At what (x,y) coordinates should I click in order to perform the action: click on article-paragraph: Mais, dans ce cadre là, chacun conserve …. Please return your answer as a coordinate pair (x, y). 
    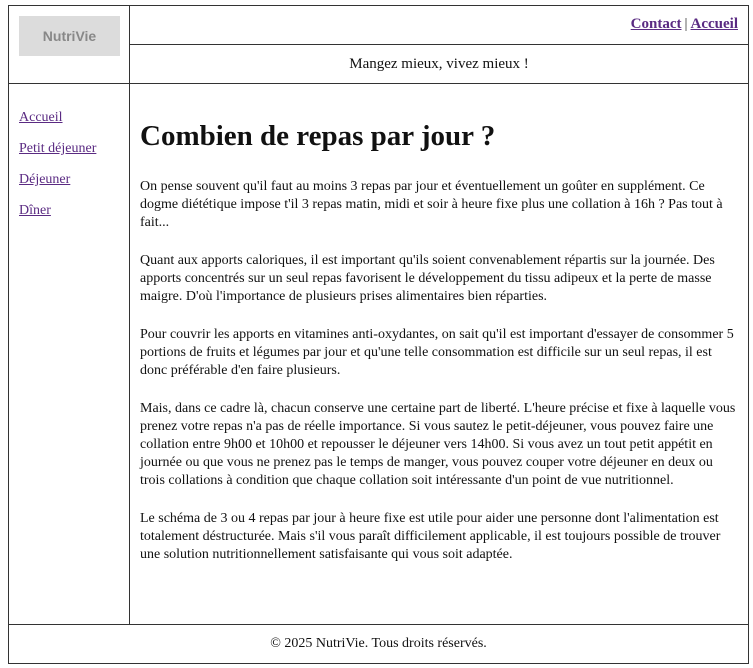
    Looking at the image, I should click on (438, 444).